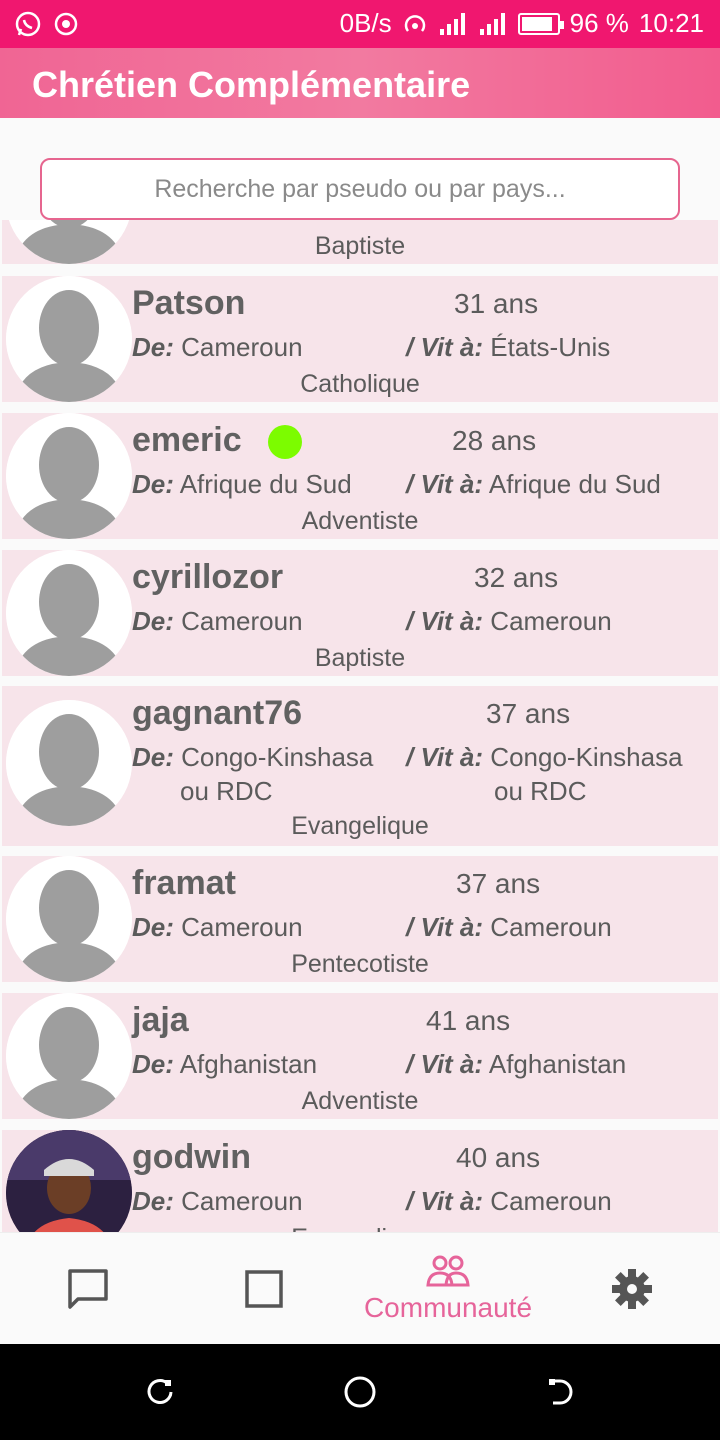 The image size is (720, 1440). I want to click on search-box, so click(360, 189).